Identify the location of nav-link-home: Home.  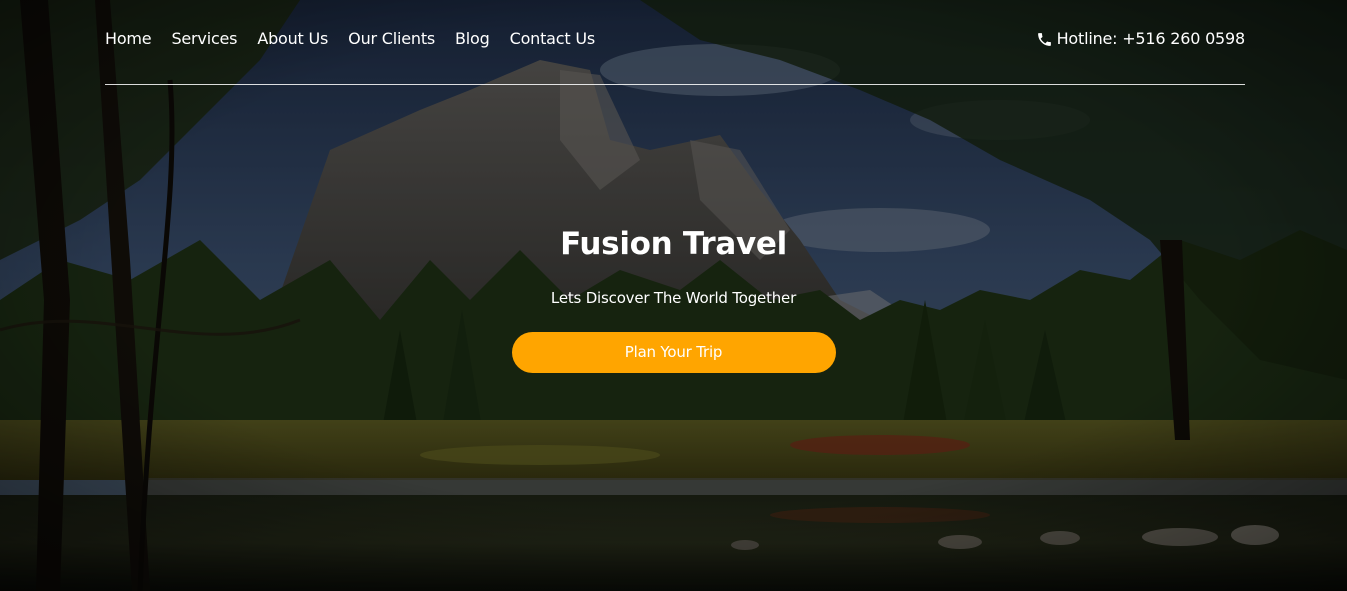
(128, 38).